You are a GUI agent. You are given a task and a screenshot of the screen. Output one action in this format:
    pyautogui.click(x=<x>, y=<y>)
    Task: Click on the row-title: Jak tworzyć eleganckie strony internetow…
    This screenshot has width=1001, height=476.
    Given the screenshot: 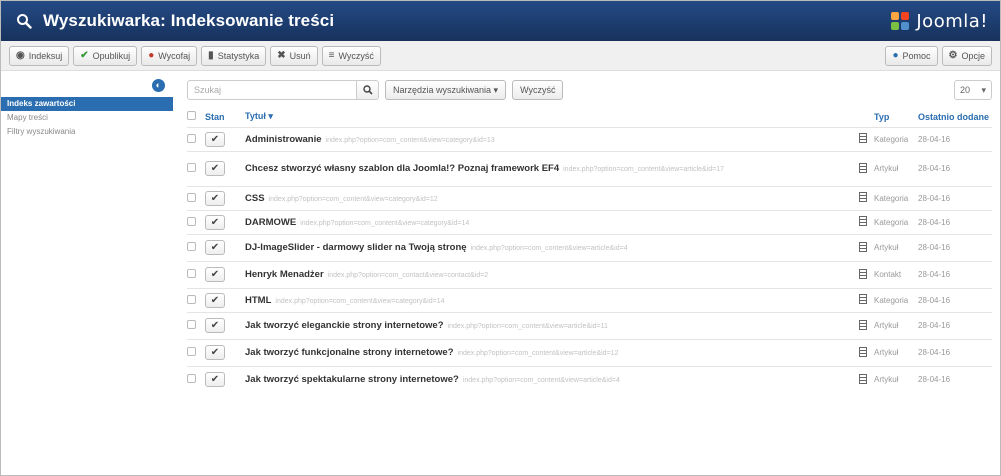 What is the action you would take?
    pyautogui.click(x=344, y=325)
    